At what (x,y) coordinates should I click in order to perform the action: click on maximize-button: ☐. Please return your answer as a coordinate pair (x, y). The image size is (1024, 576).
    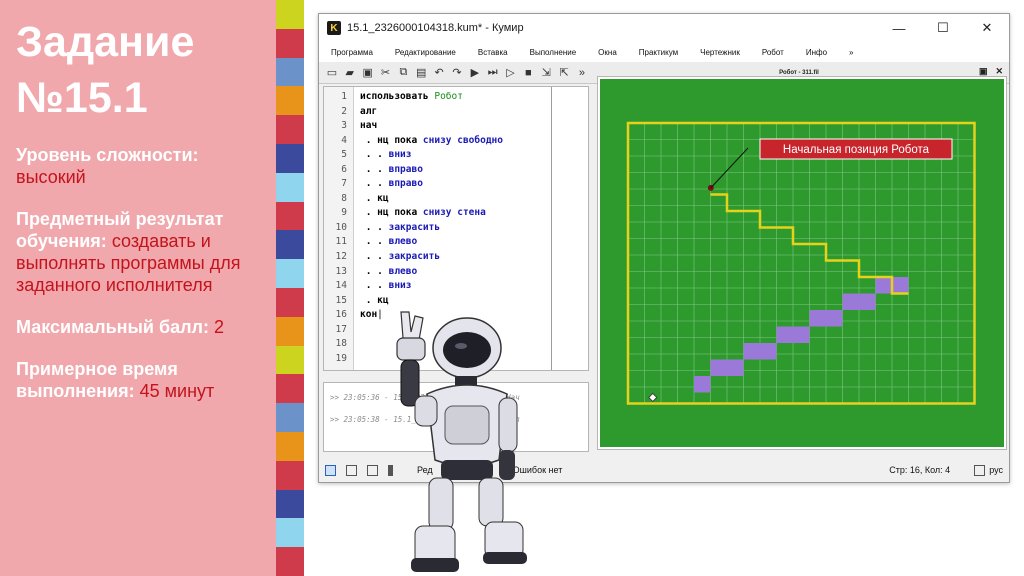
    Looking at the image, I should click on (943, 28).